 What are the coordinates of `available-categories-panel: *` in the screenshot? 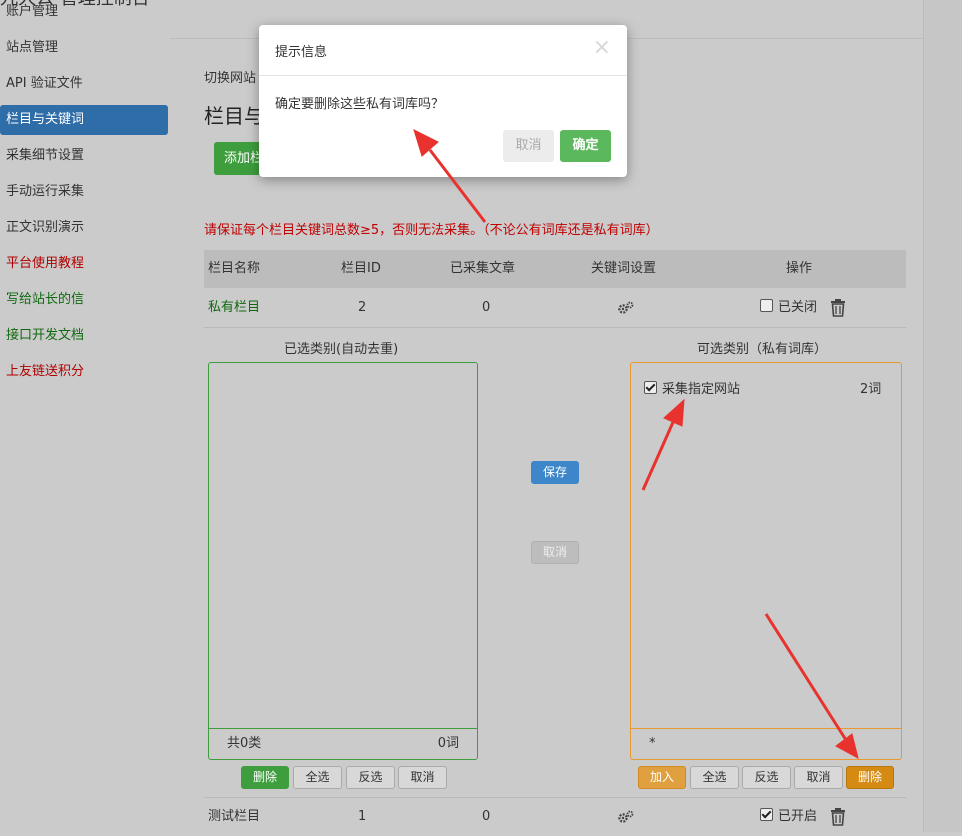 It's located at (766, 561).